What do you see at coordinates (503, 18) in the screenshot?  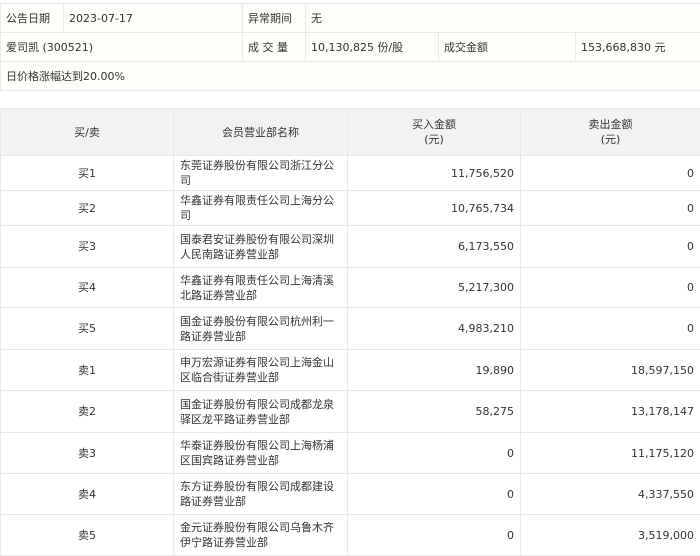 I see `period-value: 无` at bounding box center [503, 18].